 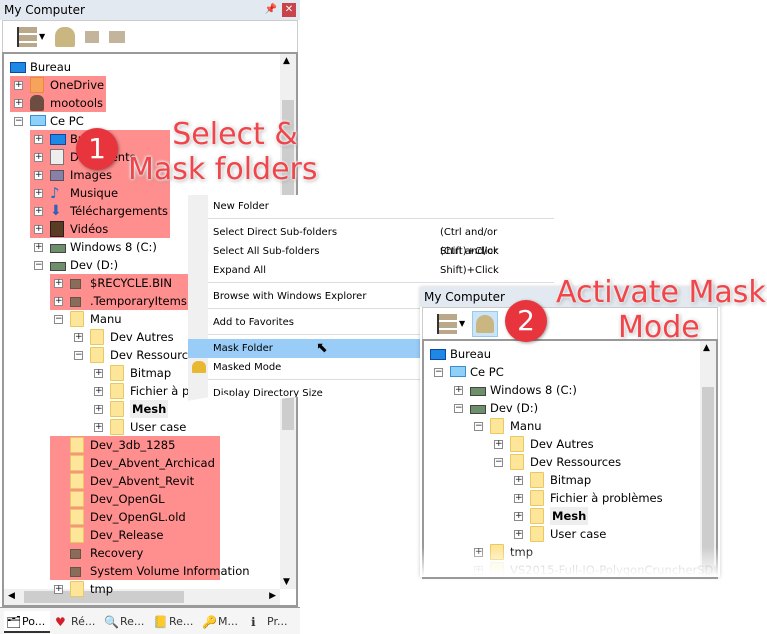 What do you see at coordinates (144, 535) in the screenshot?
I see `tree-item: Dev_Release` at bounding box center [144, 535].